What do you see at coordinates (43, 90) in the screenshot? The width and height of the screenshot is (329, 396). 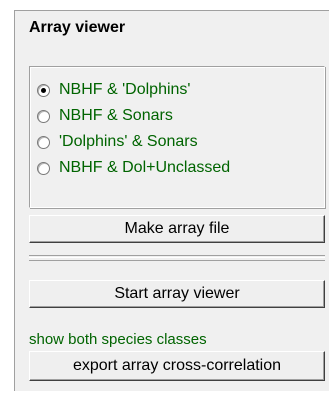 I see `radio-selected-icon` at bounding box center [43, 90].